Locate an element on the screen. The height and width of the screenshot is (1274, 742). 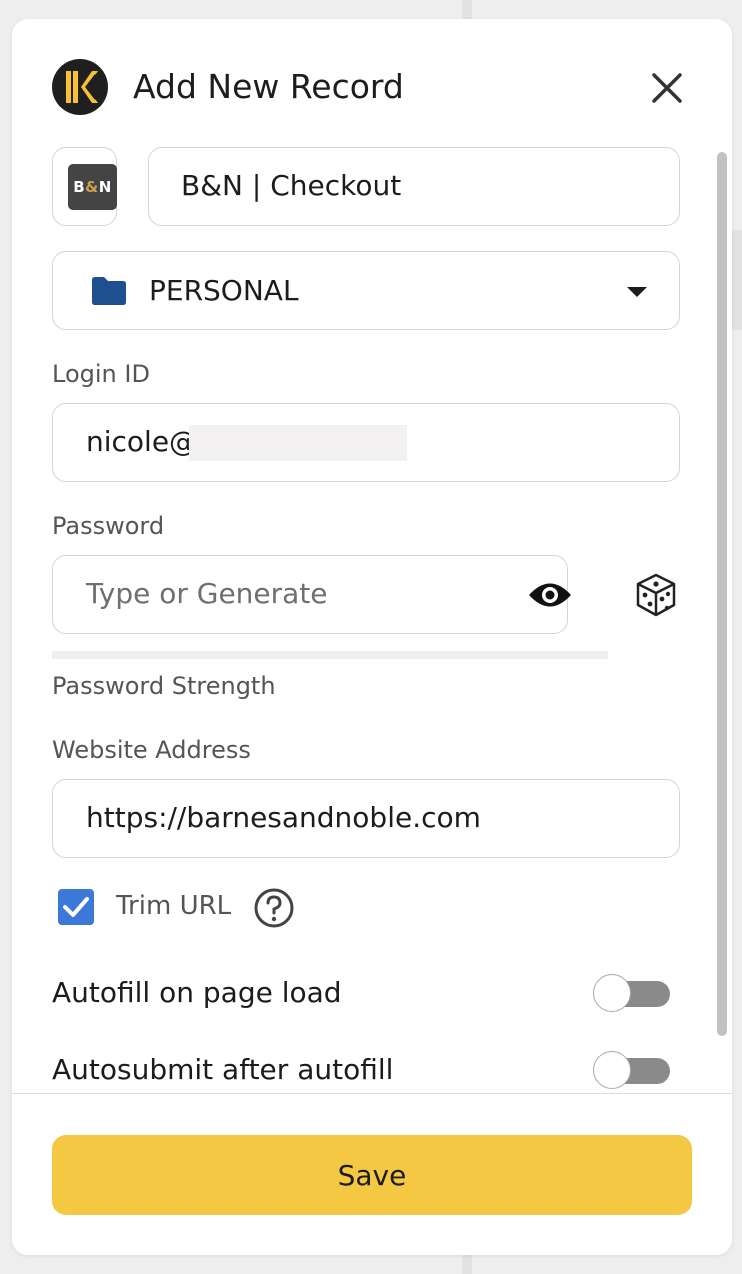
footer: Save is located at coordinates (372, 1174).